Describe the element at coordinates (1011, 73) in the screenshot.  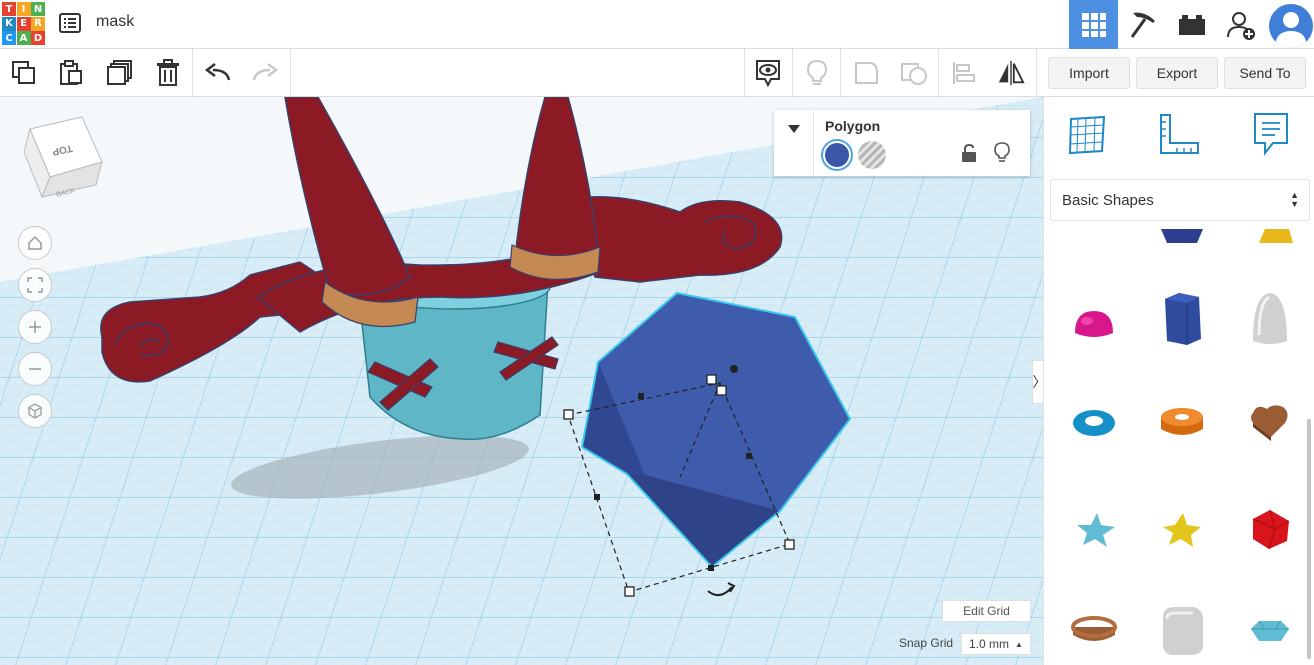
I see `mirror-icon` at that location.